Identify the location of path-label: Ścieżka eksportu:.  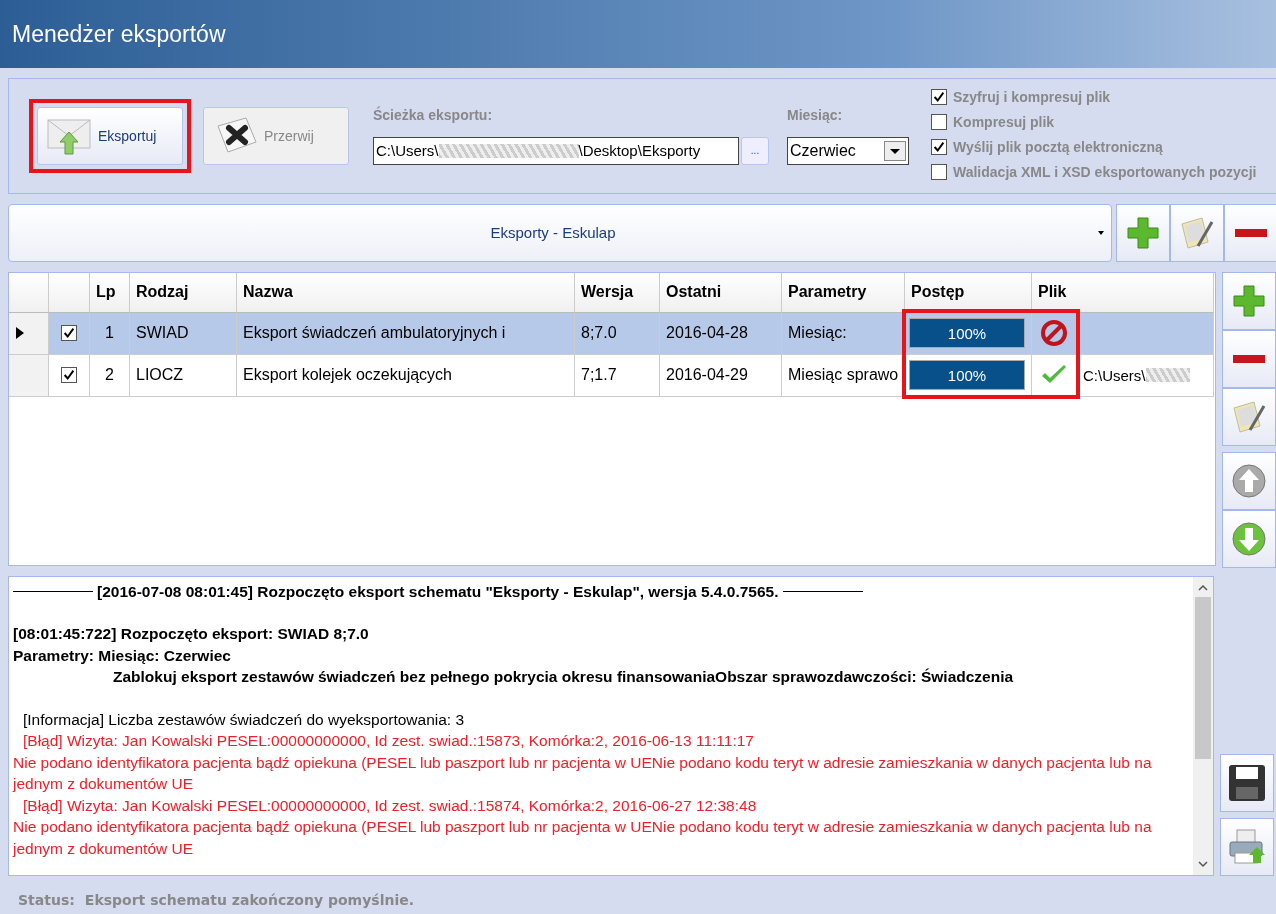
(433, 114).